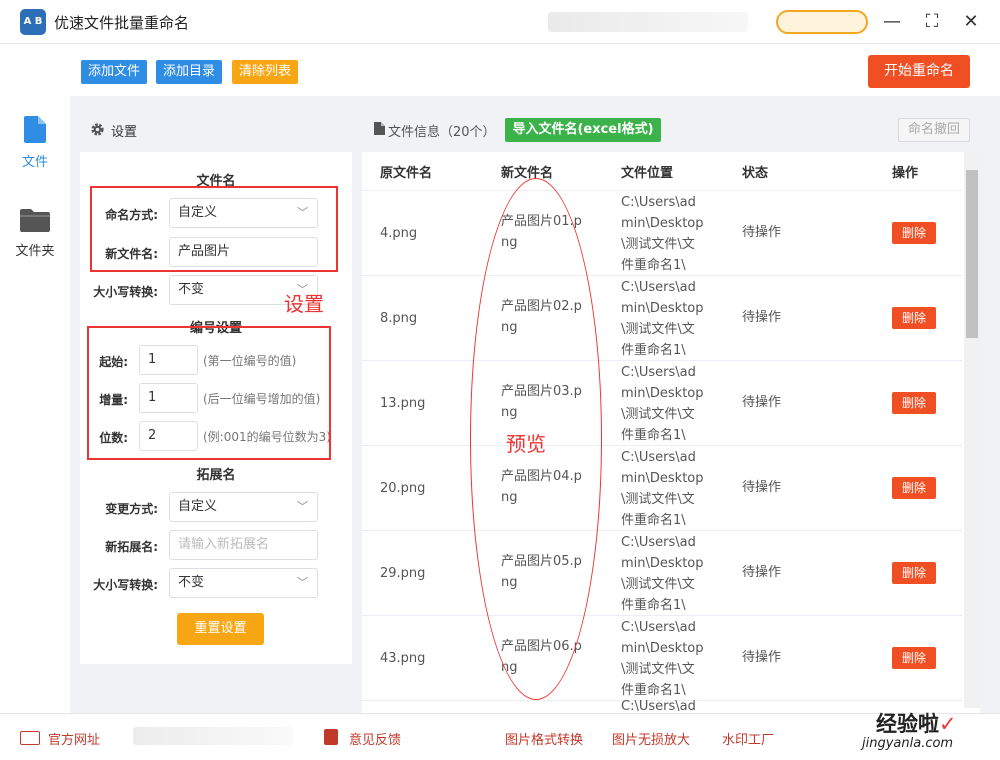 The width and height of the screenshot is (1000, 760). I want to click on feedback-icon, so click(331, 737).